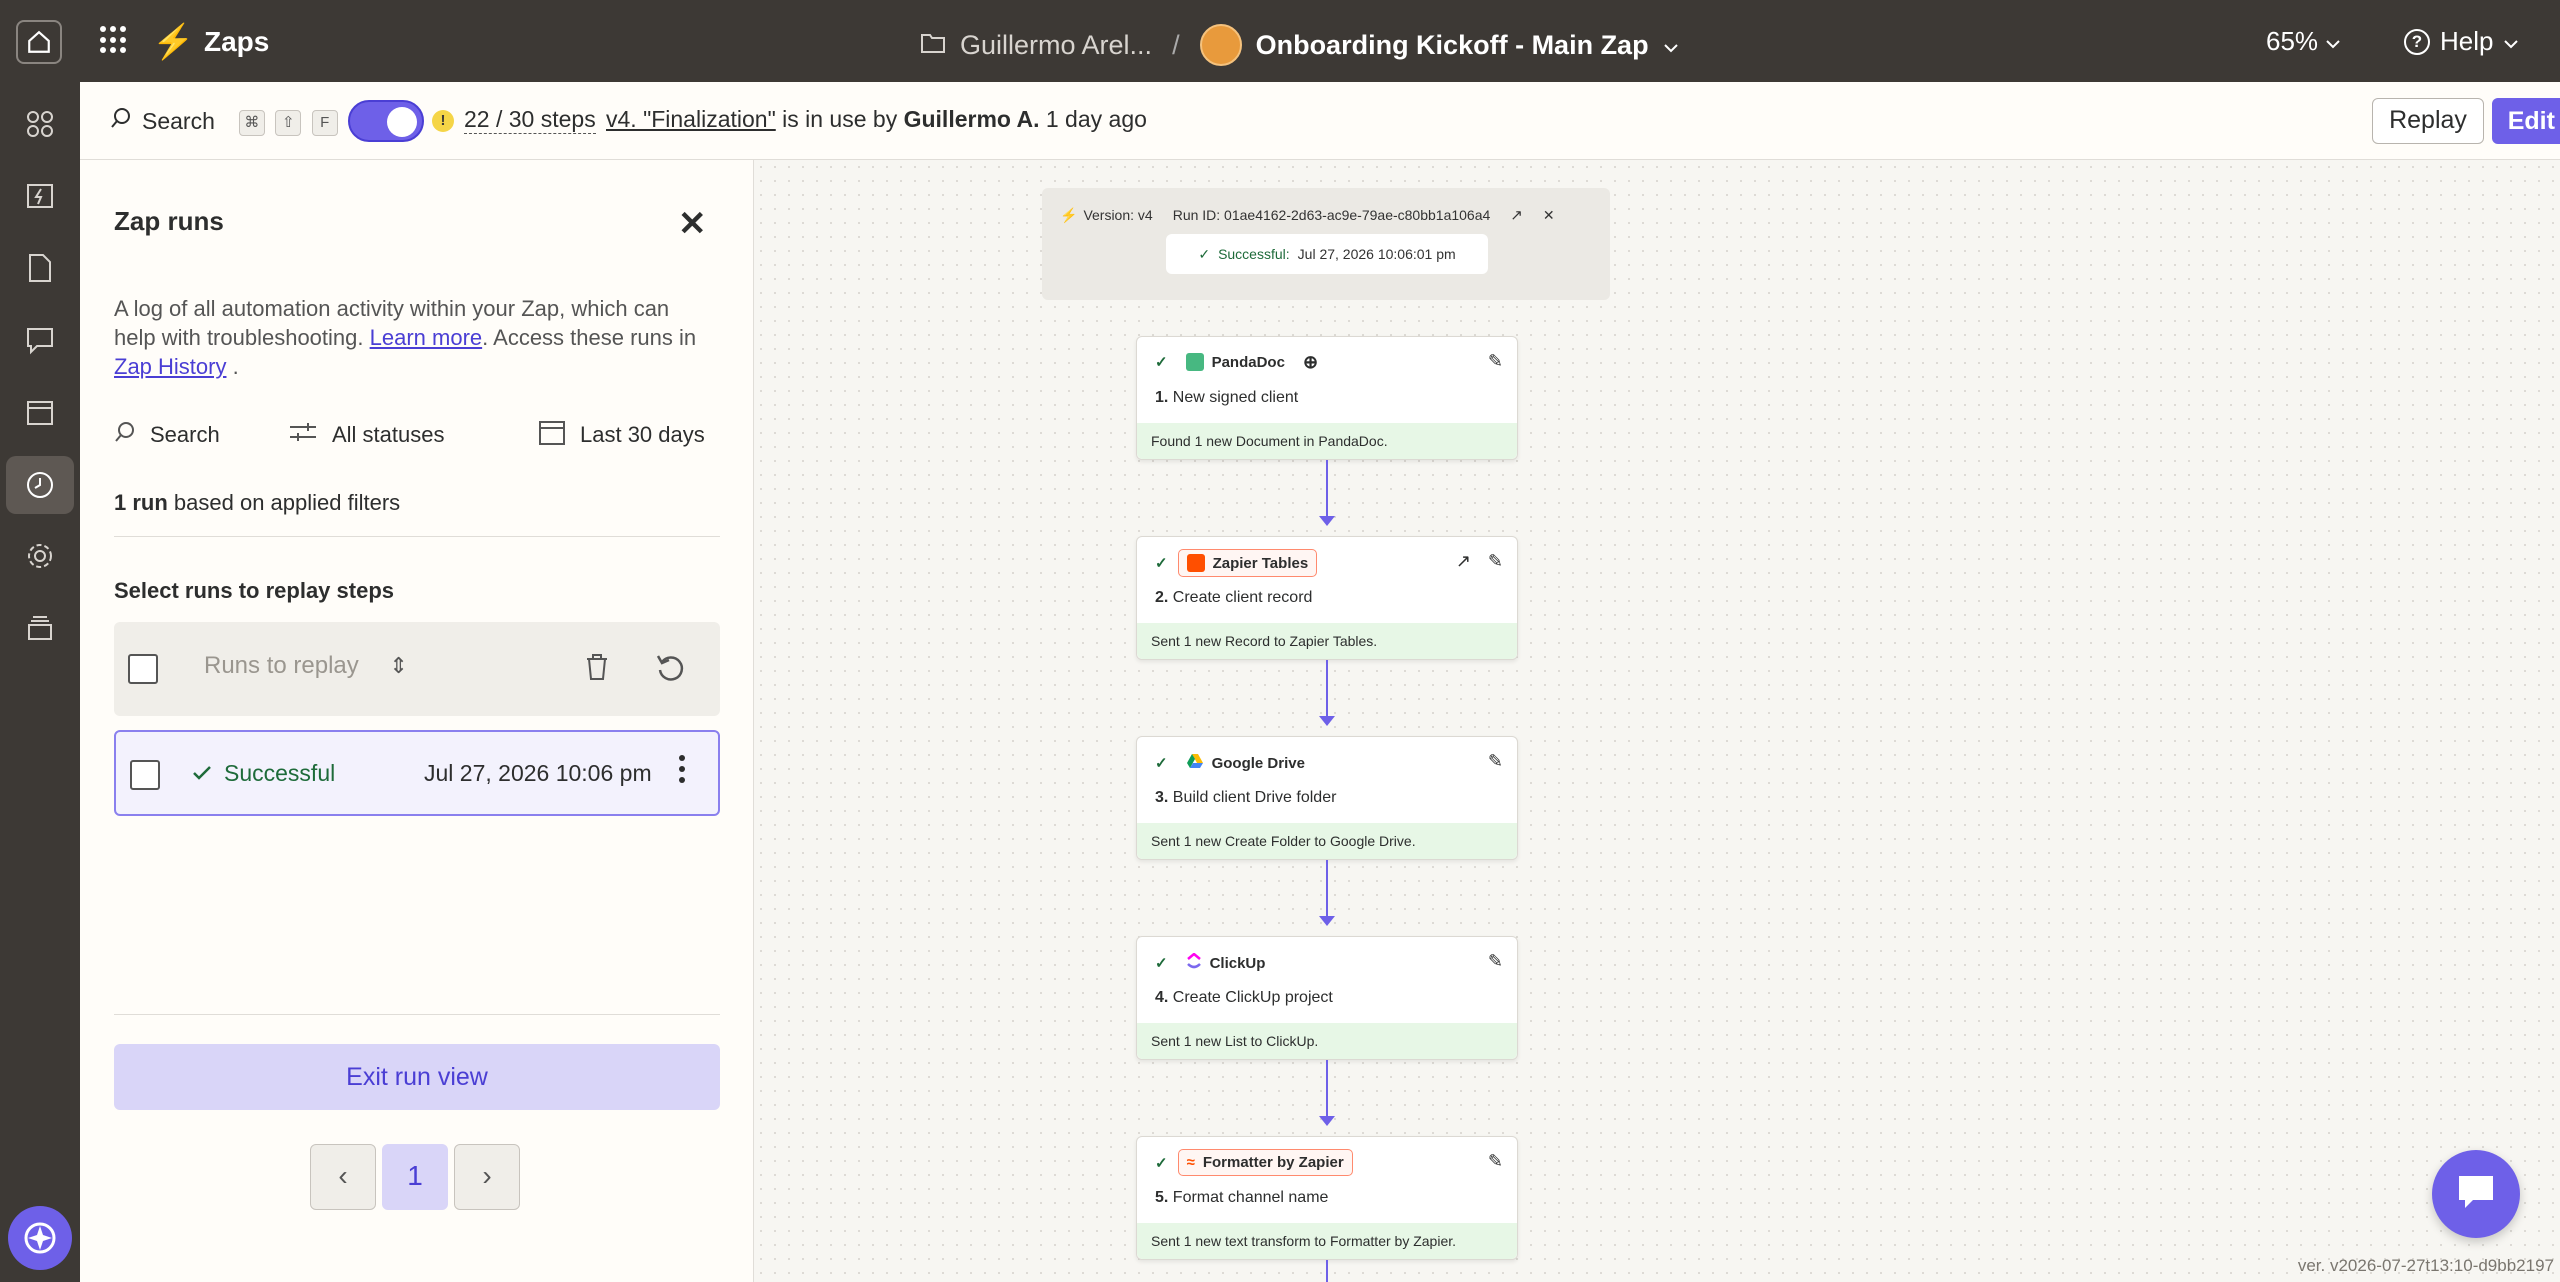  What do you see at coordinates (1260, 563) in the screenshot?
I see `step-app-name: Zapier Tables` at bounding box center [1260, 563].